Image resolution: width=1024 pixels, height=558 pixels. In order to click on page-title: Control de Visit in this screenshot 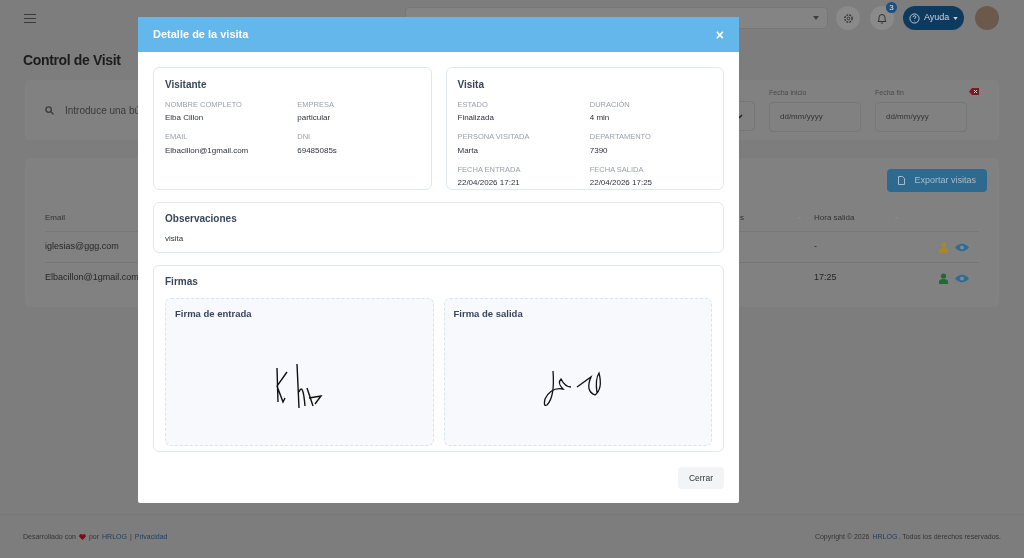, I will do `click(72, 60)`.